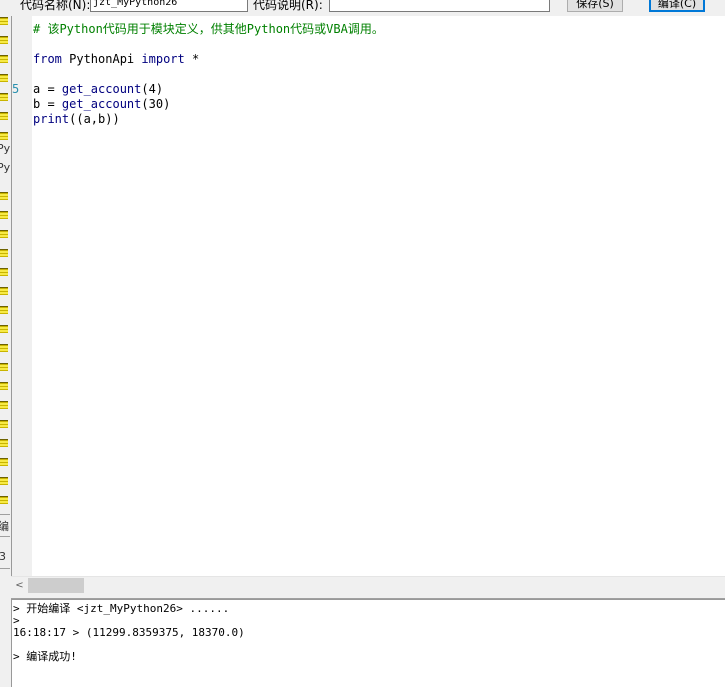  What do you see at coordinates (169, 6) in the screenshot?
I see `code-name-input: jzt_MyPython26` at bounding box center [169, 6].